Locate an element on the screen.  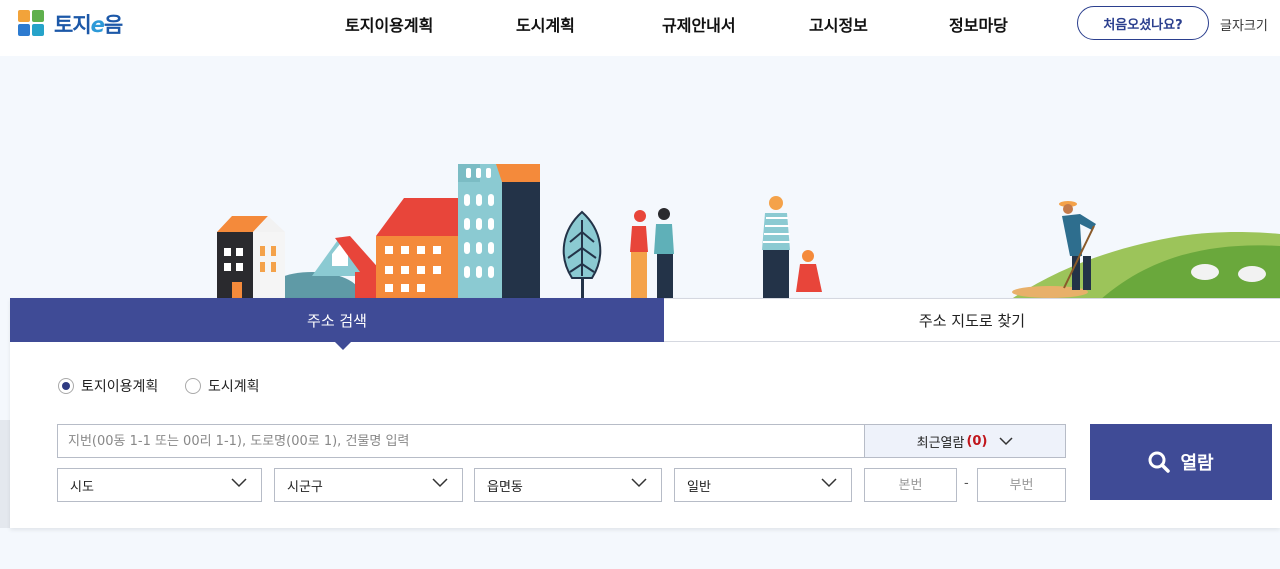
building-teal-tall is located at coordinates (481, 232).